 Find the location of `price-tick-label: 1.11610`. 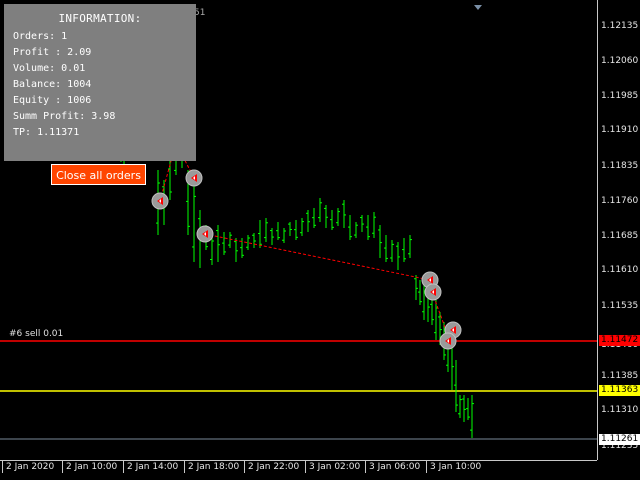

price-tick-label: 1.11610 is located at coordinates (620, 270).